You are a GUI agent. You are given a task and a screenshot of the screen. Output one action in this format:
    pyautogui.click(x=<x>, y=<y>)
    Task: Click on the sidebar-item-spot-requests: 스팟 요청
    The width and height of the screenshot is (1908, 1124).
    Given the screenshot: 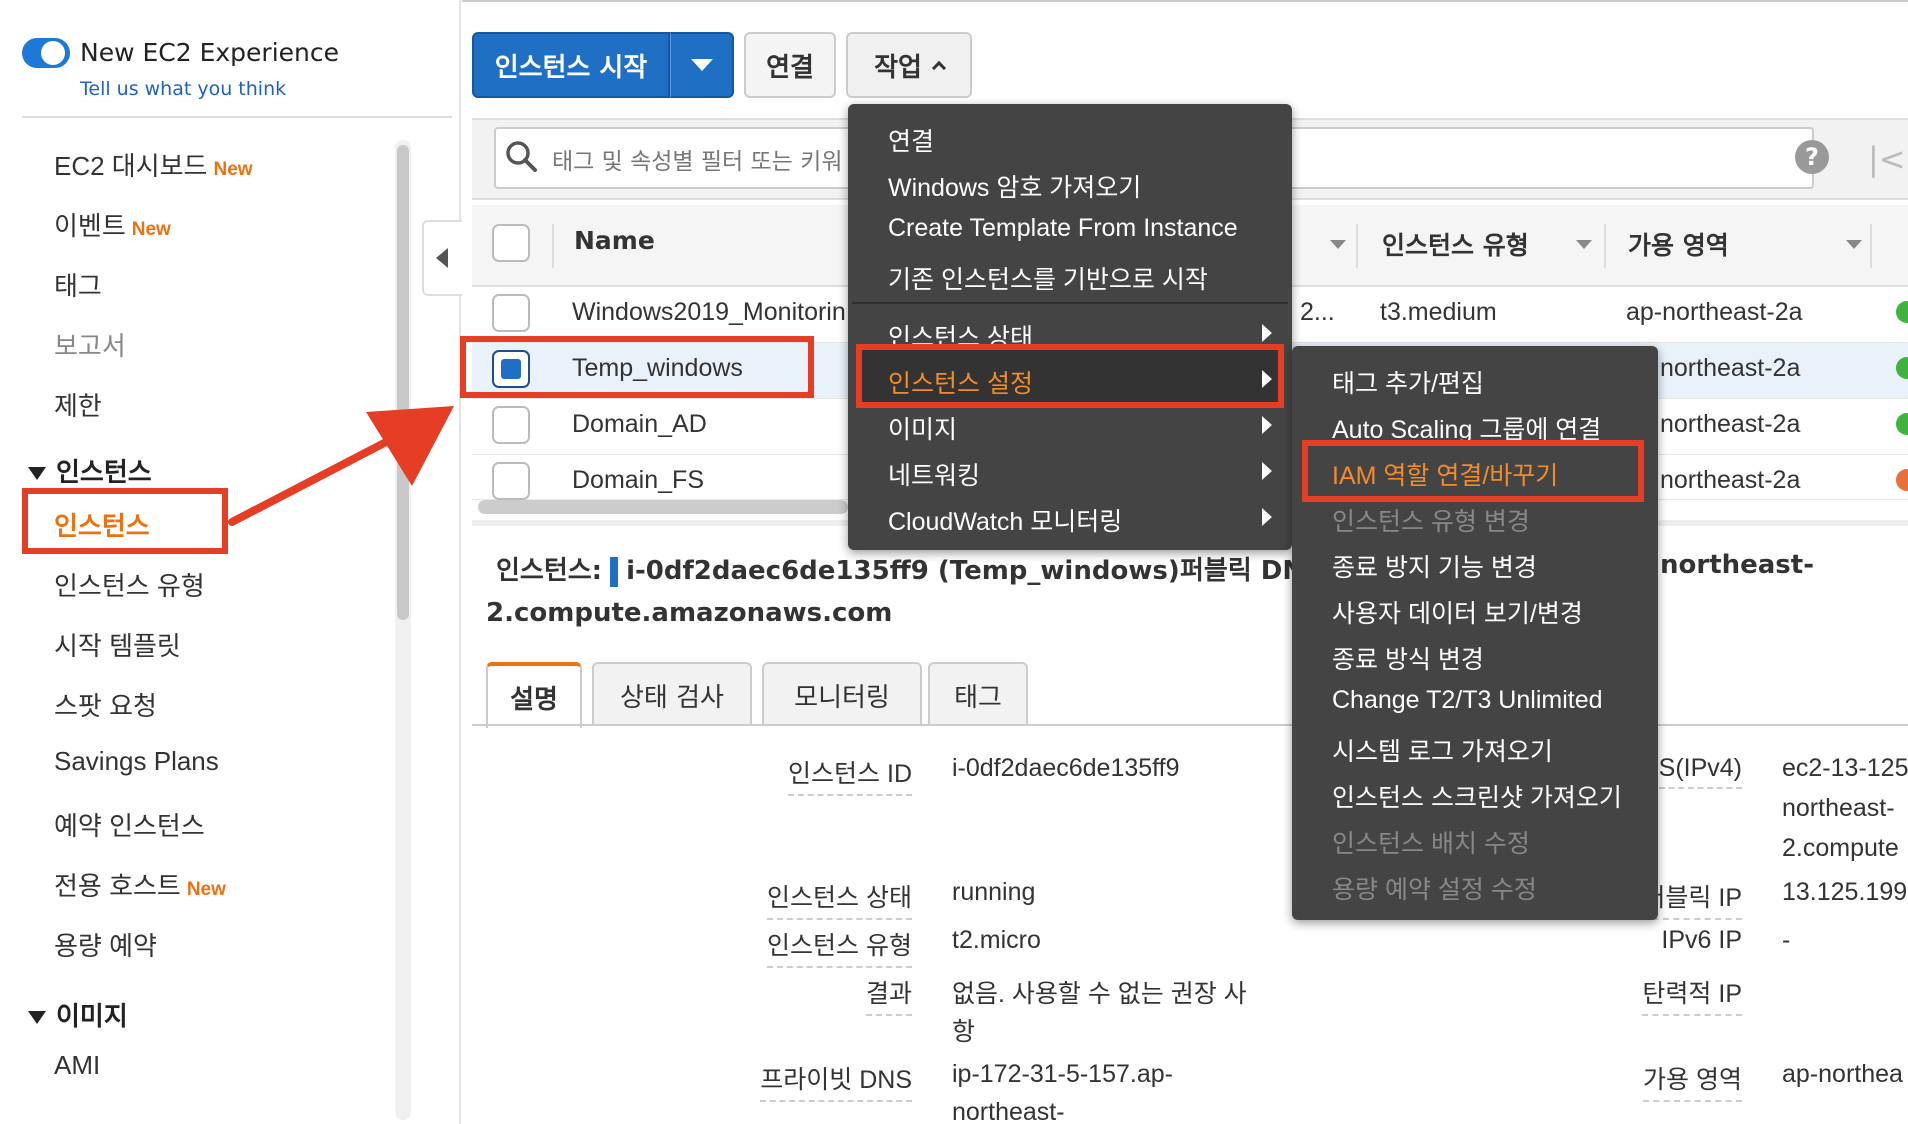 What is the action you would take?
    pyautogui.click(x=105, y=704)
    